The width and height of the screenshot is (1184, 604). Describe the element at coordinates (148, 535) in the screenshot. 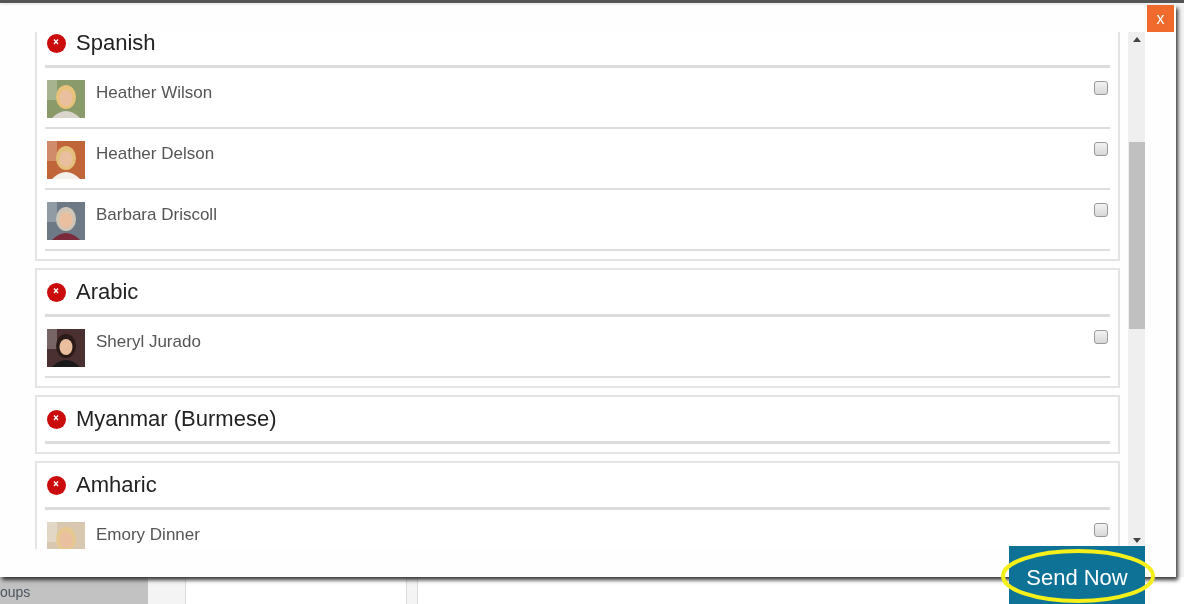

I see `member-name: Emory Dinner` at that location.